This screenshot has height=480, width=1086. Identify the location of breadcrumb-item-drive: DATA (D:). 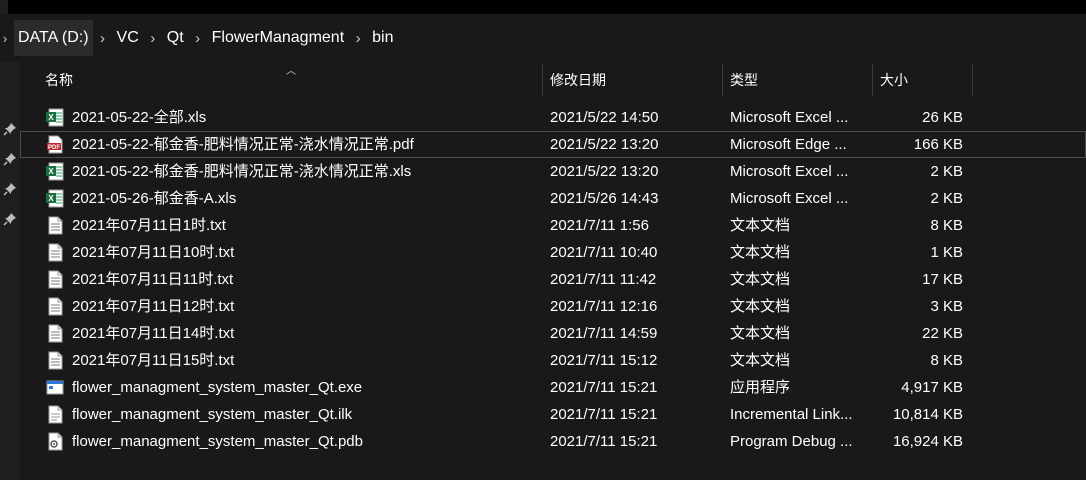
(53, 38).